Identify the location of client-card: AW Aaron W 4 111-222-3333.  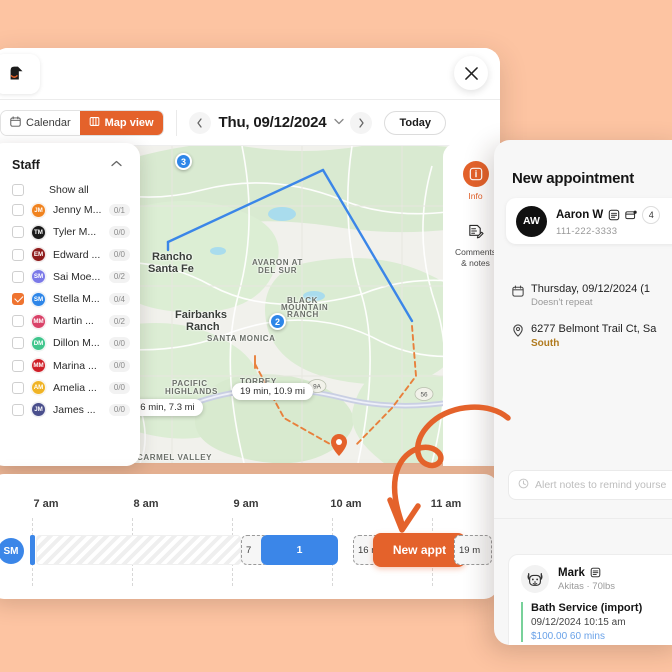
(589, 221).